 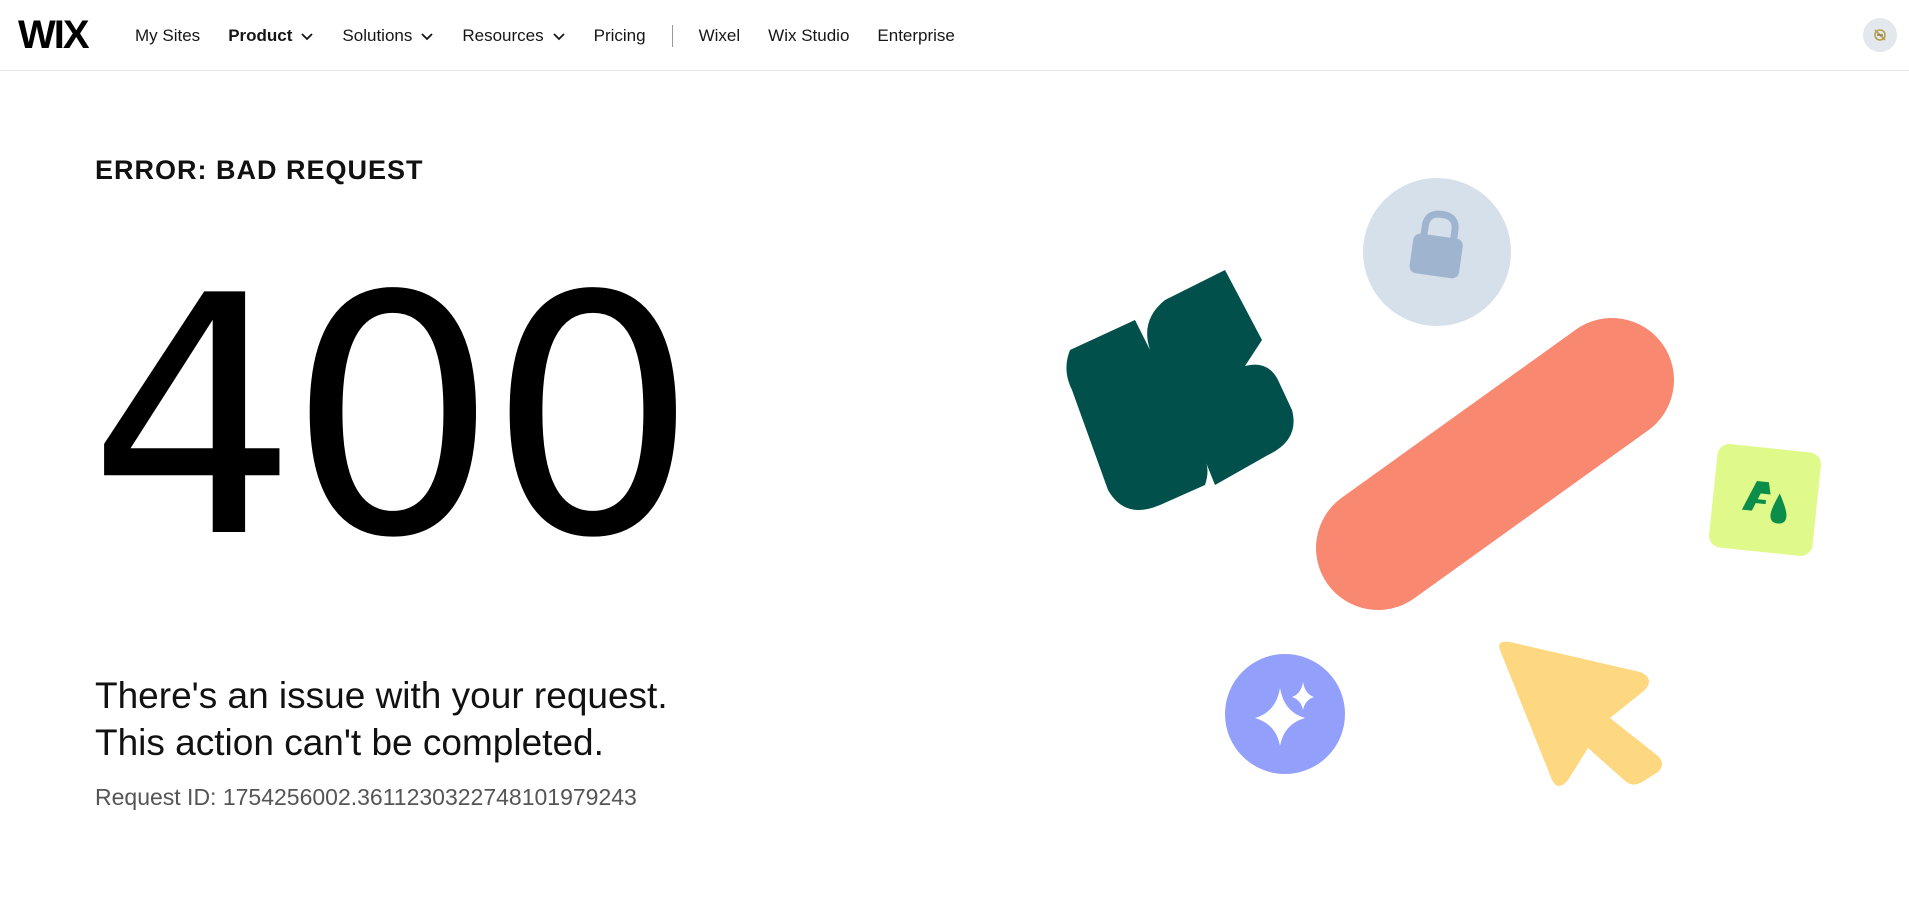 I want to click on error-message-line-1: There's an issue with your request., so click(x=381, y=695).